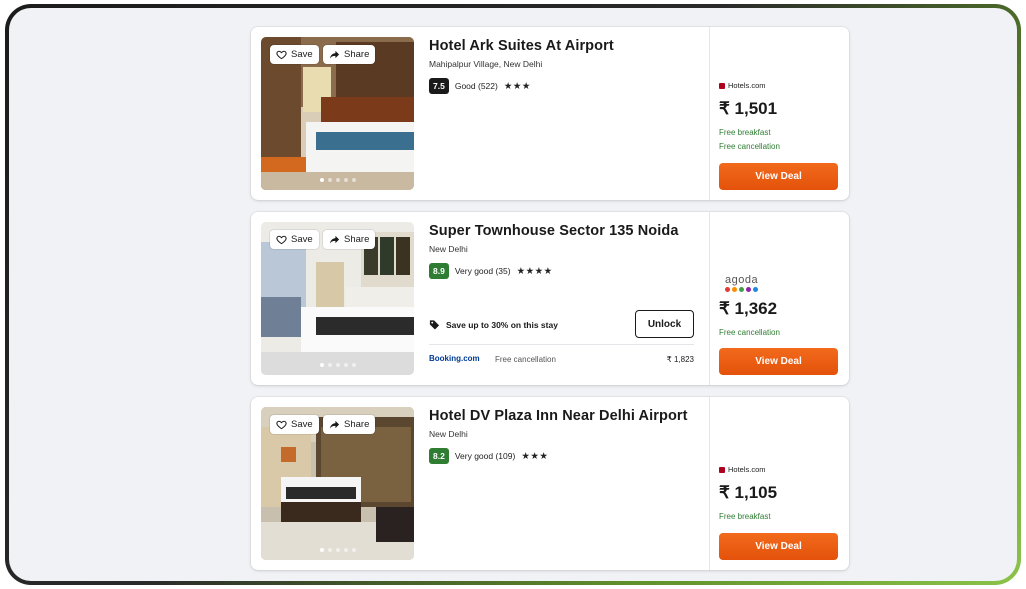 The image size is (1026, 589). What do you see at coordinates (439, 271) in the screenshot?
I see `score-badge: 8.9` at bounding box center [439, 271].